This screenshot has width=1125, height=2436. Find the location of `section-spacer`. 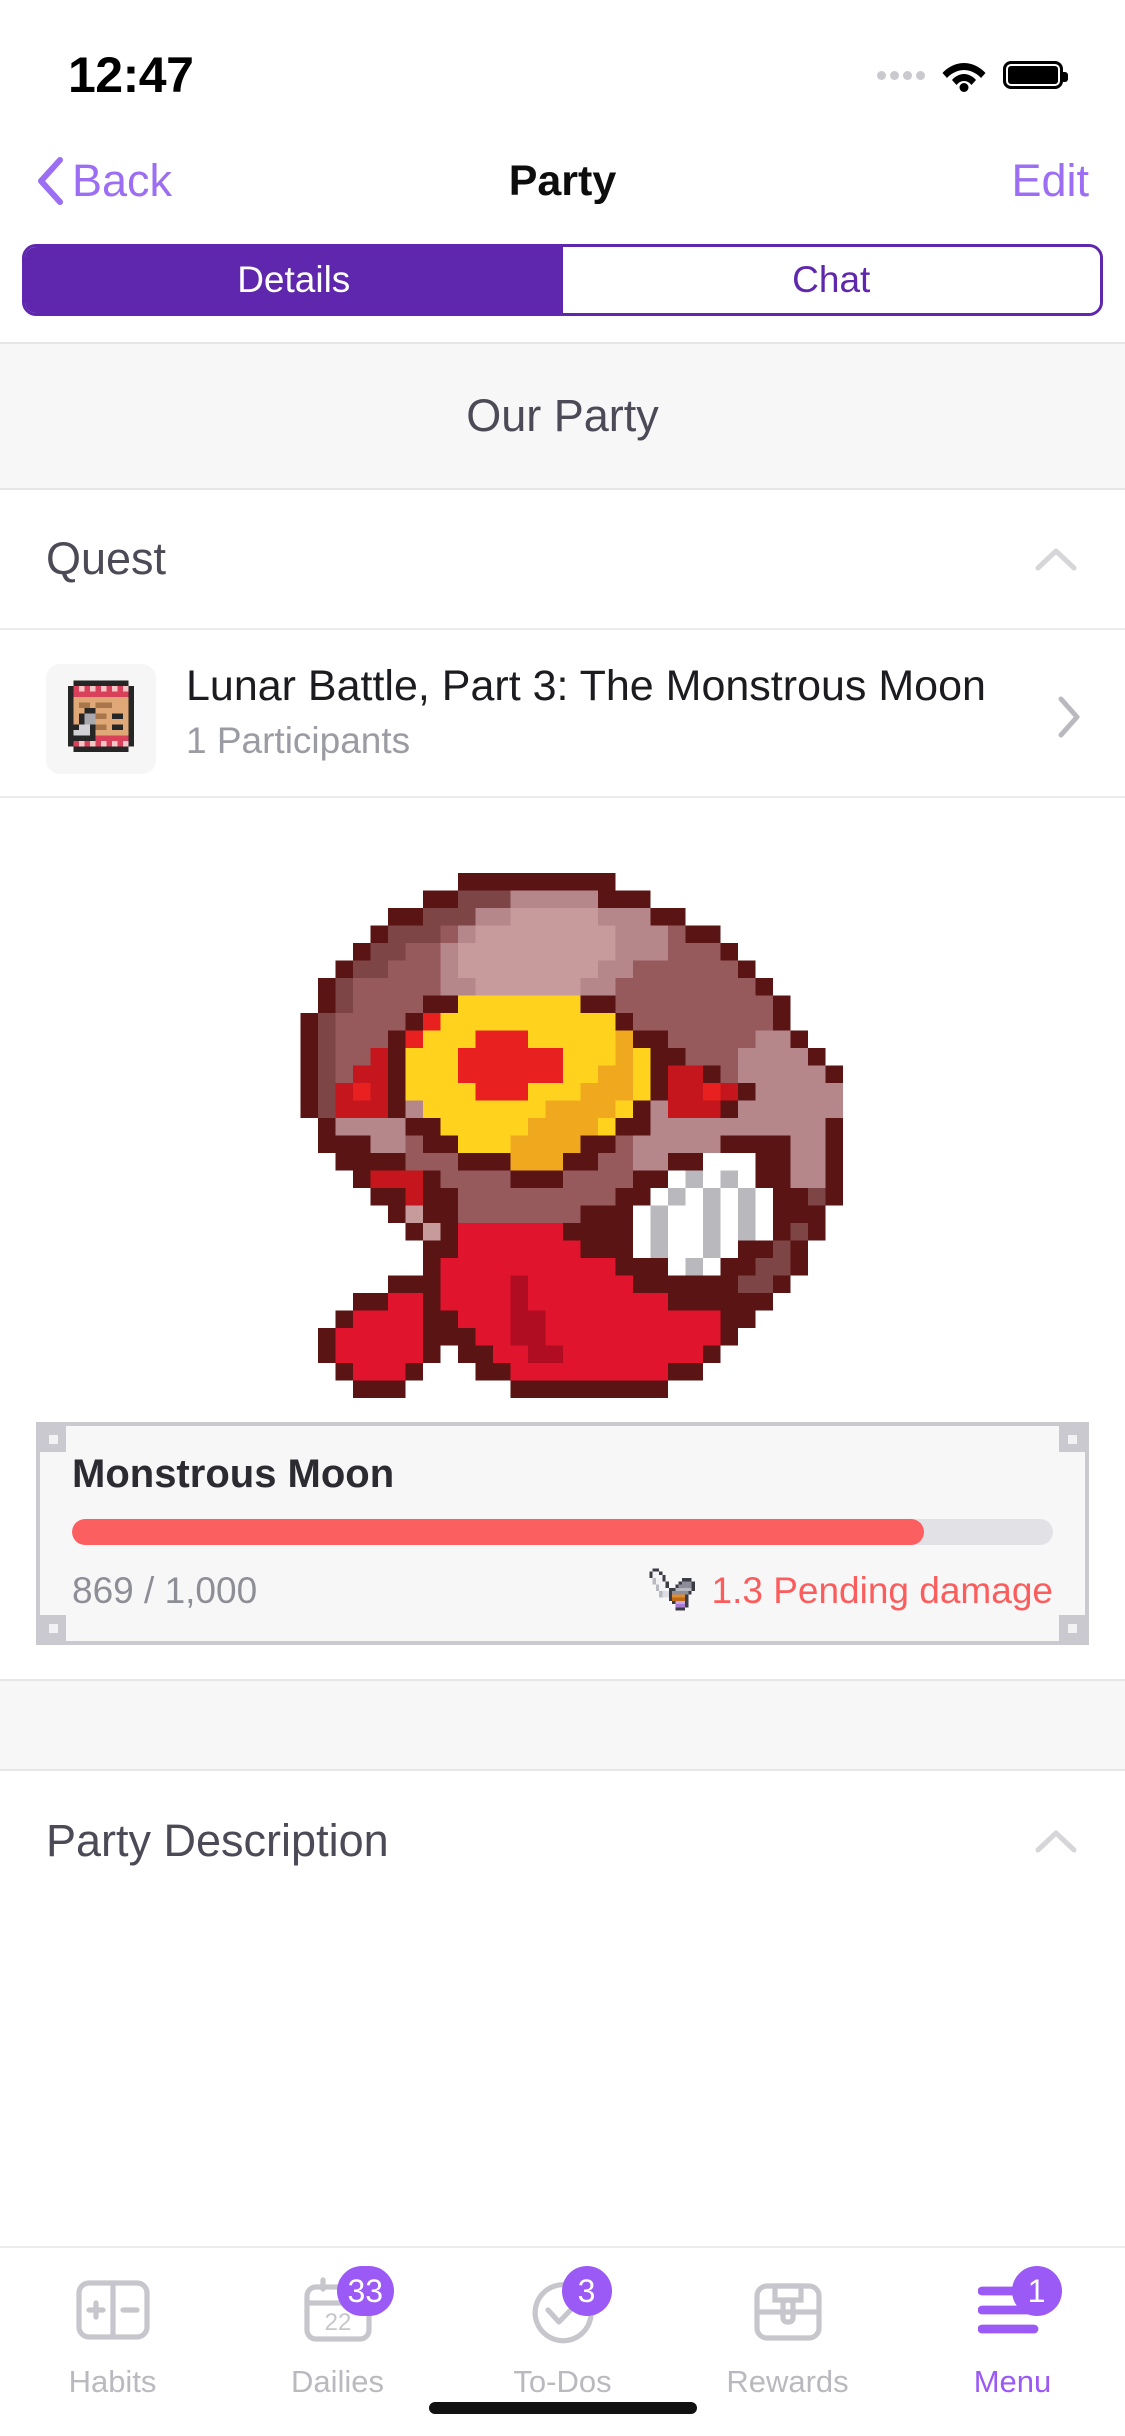

section-spacer is located at coordinates (562, 1725).